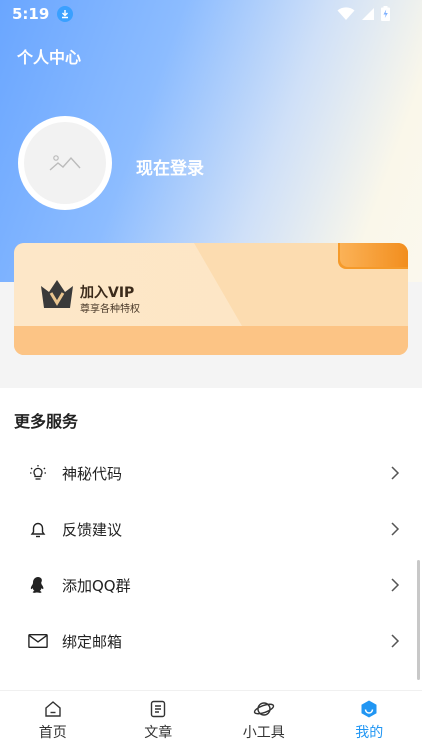  Describe the element at coordinates (211, 299) in the screenshot. I see `vip-card: 加入VIP 尊享各种特权` at that location.